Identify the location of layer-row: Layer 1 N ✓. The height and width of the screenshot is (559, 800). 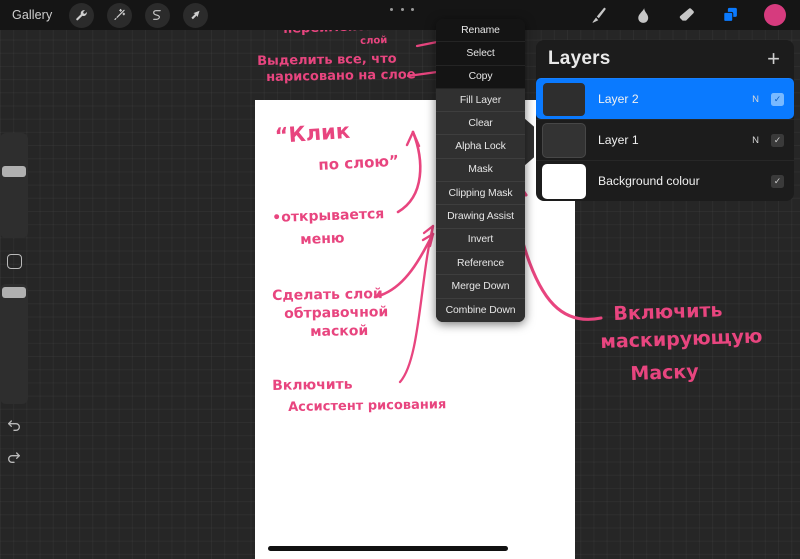
(665, 139).